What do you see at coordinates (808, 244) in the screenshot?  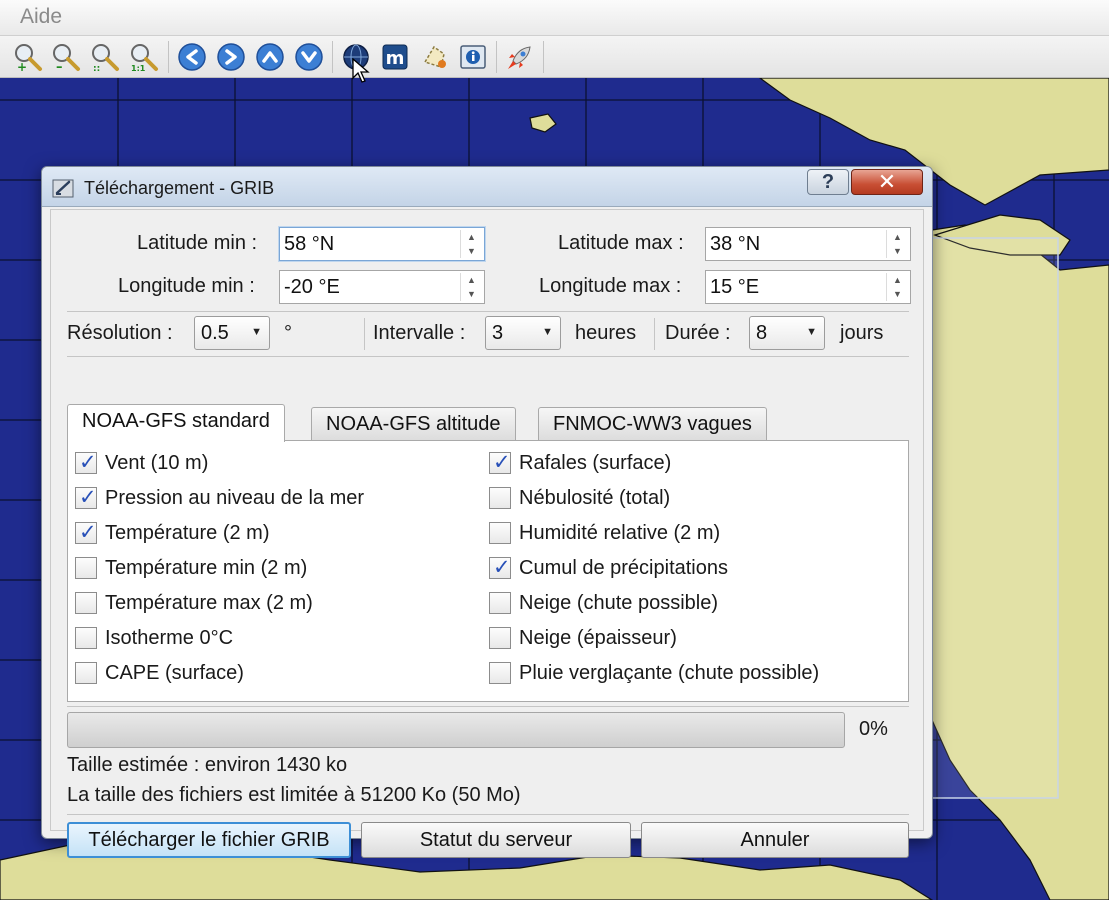 I see `latitude-max-spinbox: 38 °N ▲ ▼` at bounding box center [808, 244].